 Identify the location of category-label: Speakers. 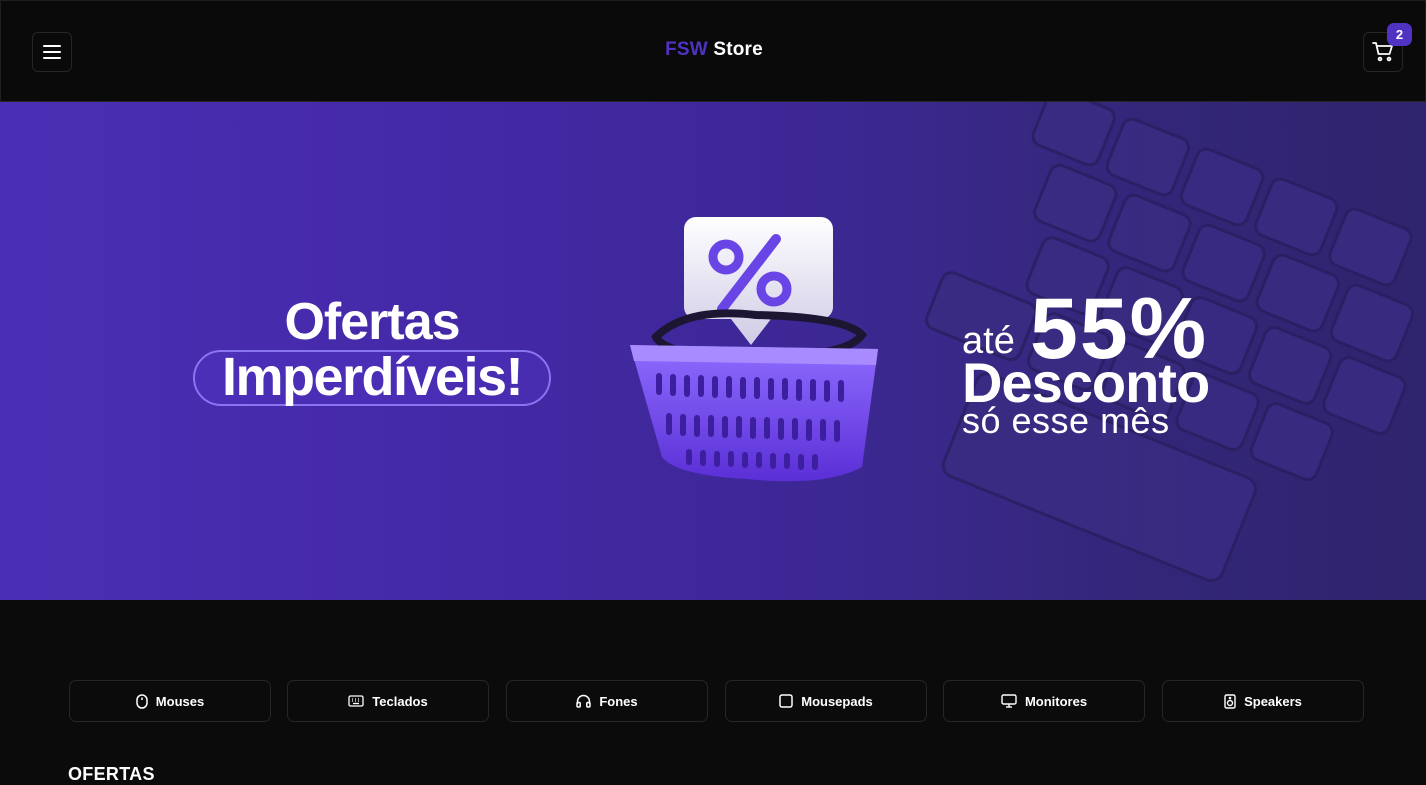
(1273, 701).